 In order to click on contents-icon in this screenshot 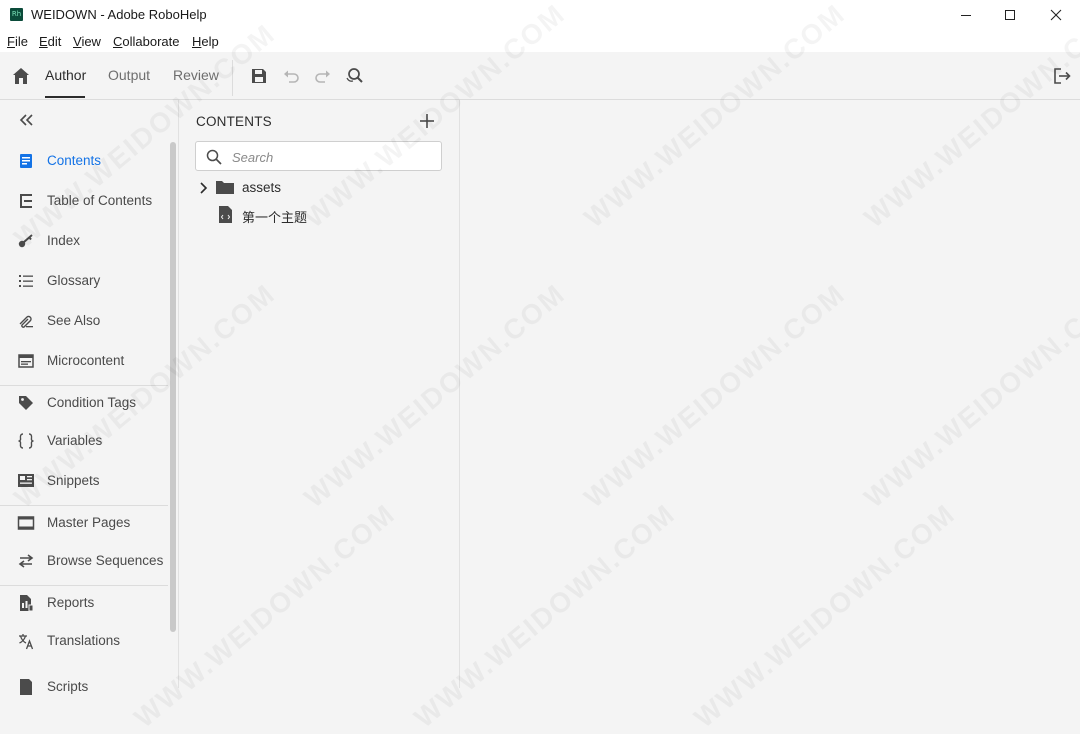, I will do `click(26, 161)`.